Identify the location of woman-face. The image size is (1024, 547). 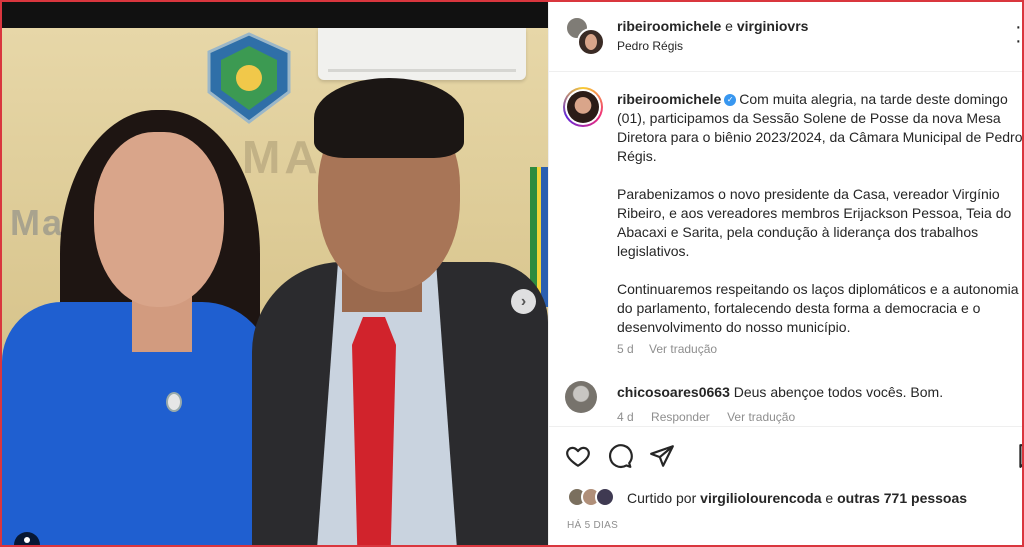
(159, 219).